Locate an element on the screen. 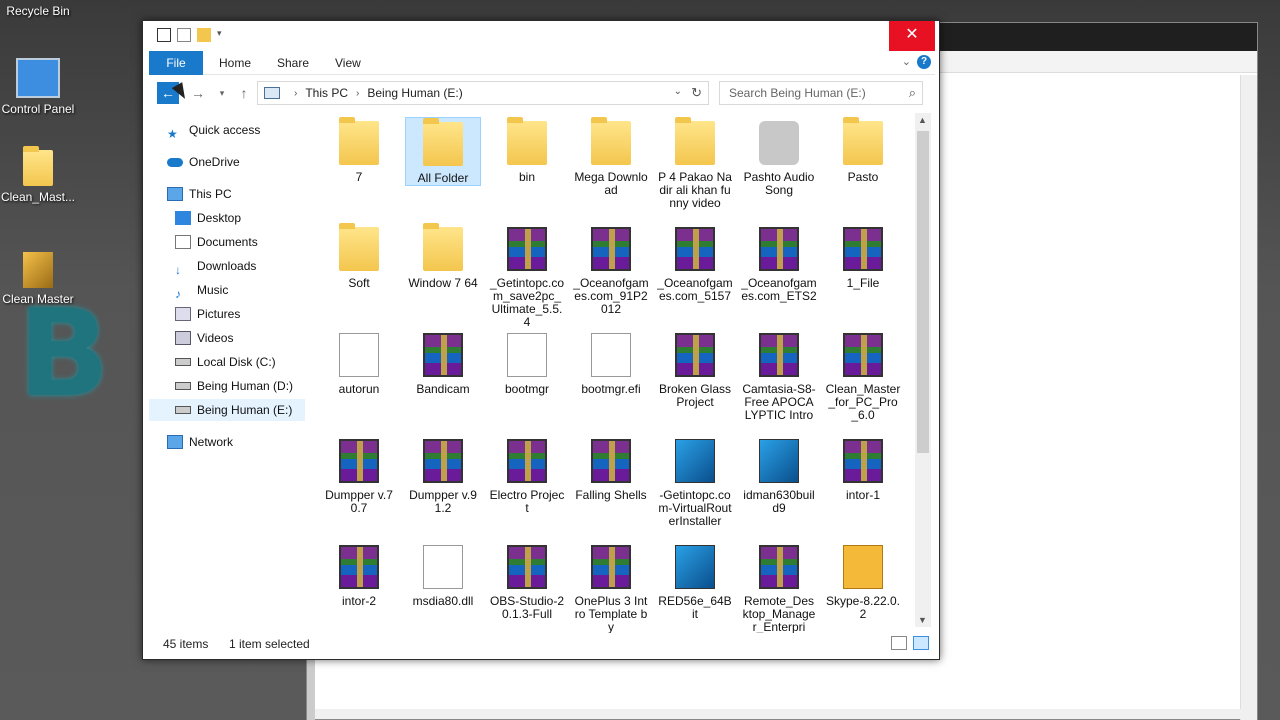  search-icon: ⌕ is located at coordinates (912, 92).